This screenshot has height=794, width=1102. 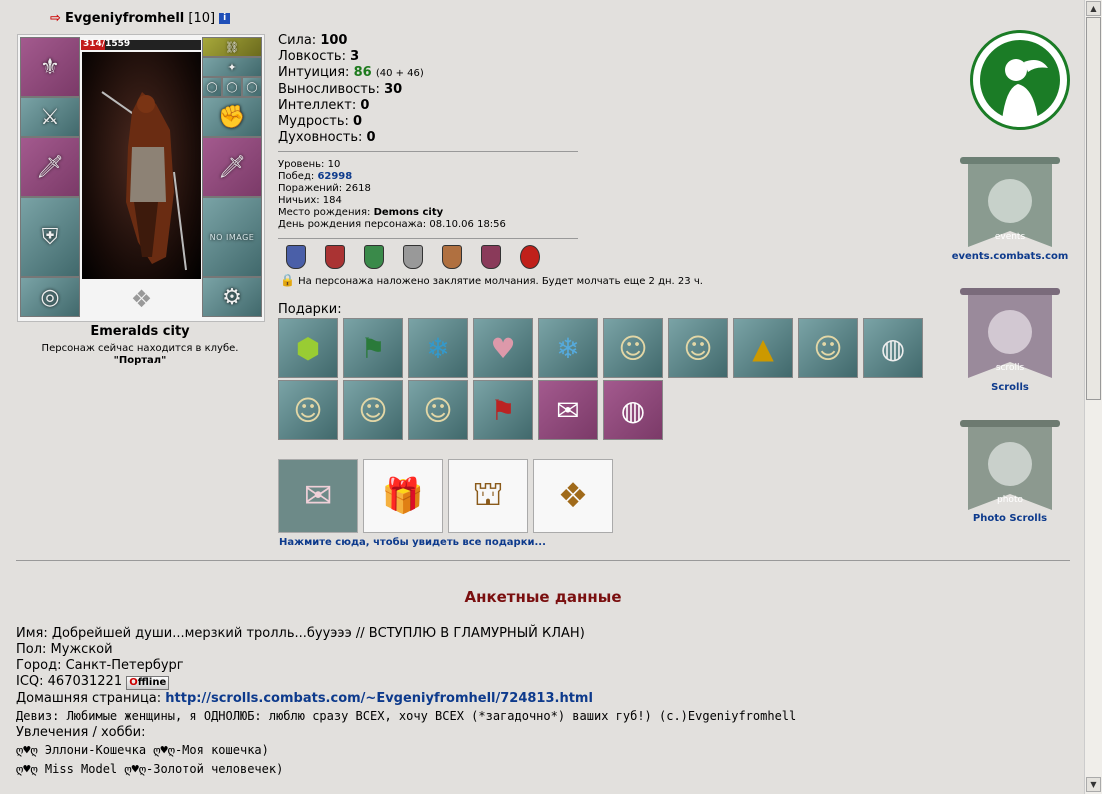 What do you see at coordinates (1010, 465) in the screenshot?
I see `photo-fist-icon: photo` at bounding box center [1010, 465].